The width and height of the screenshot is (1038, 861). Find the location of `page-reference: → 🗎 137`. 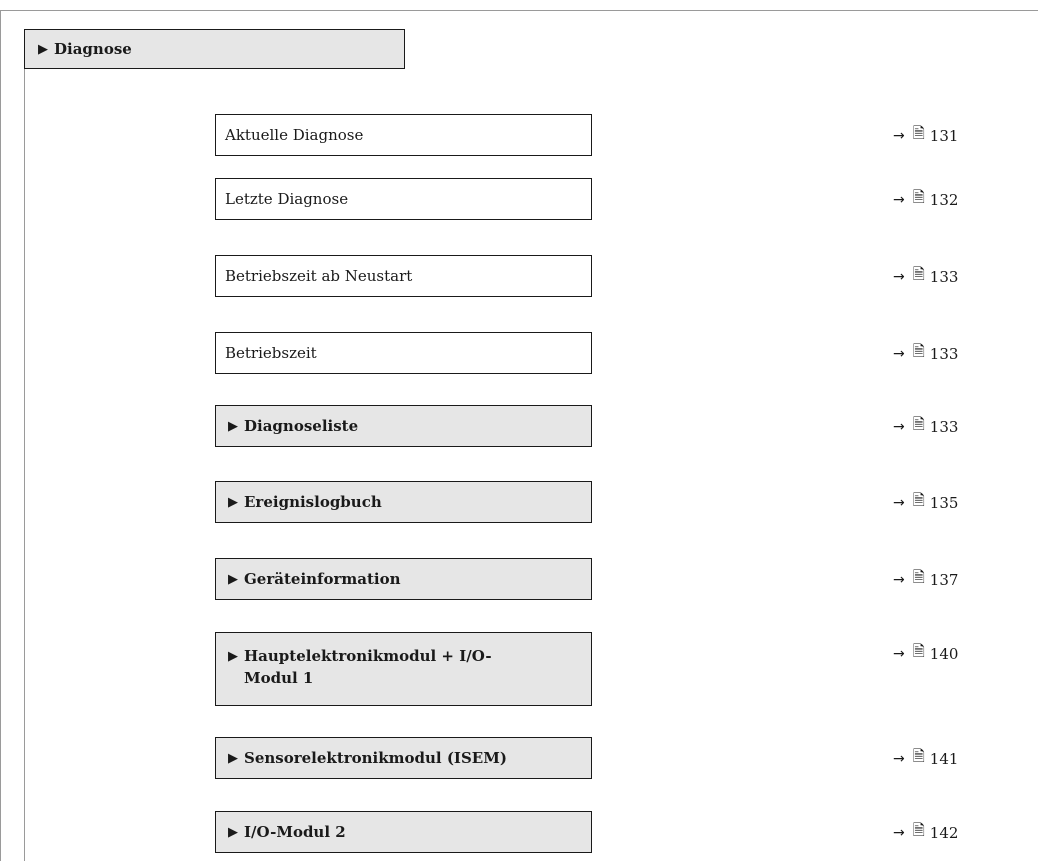

page-reference: → 🗎 137 is located at coordinates (953, 579).